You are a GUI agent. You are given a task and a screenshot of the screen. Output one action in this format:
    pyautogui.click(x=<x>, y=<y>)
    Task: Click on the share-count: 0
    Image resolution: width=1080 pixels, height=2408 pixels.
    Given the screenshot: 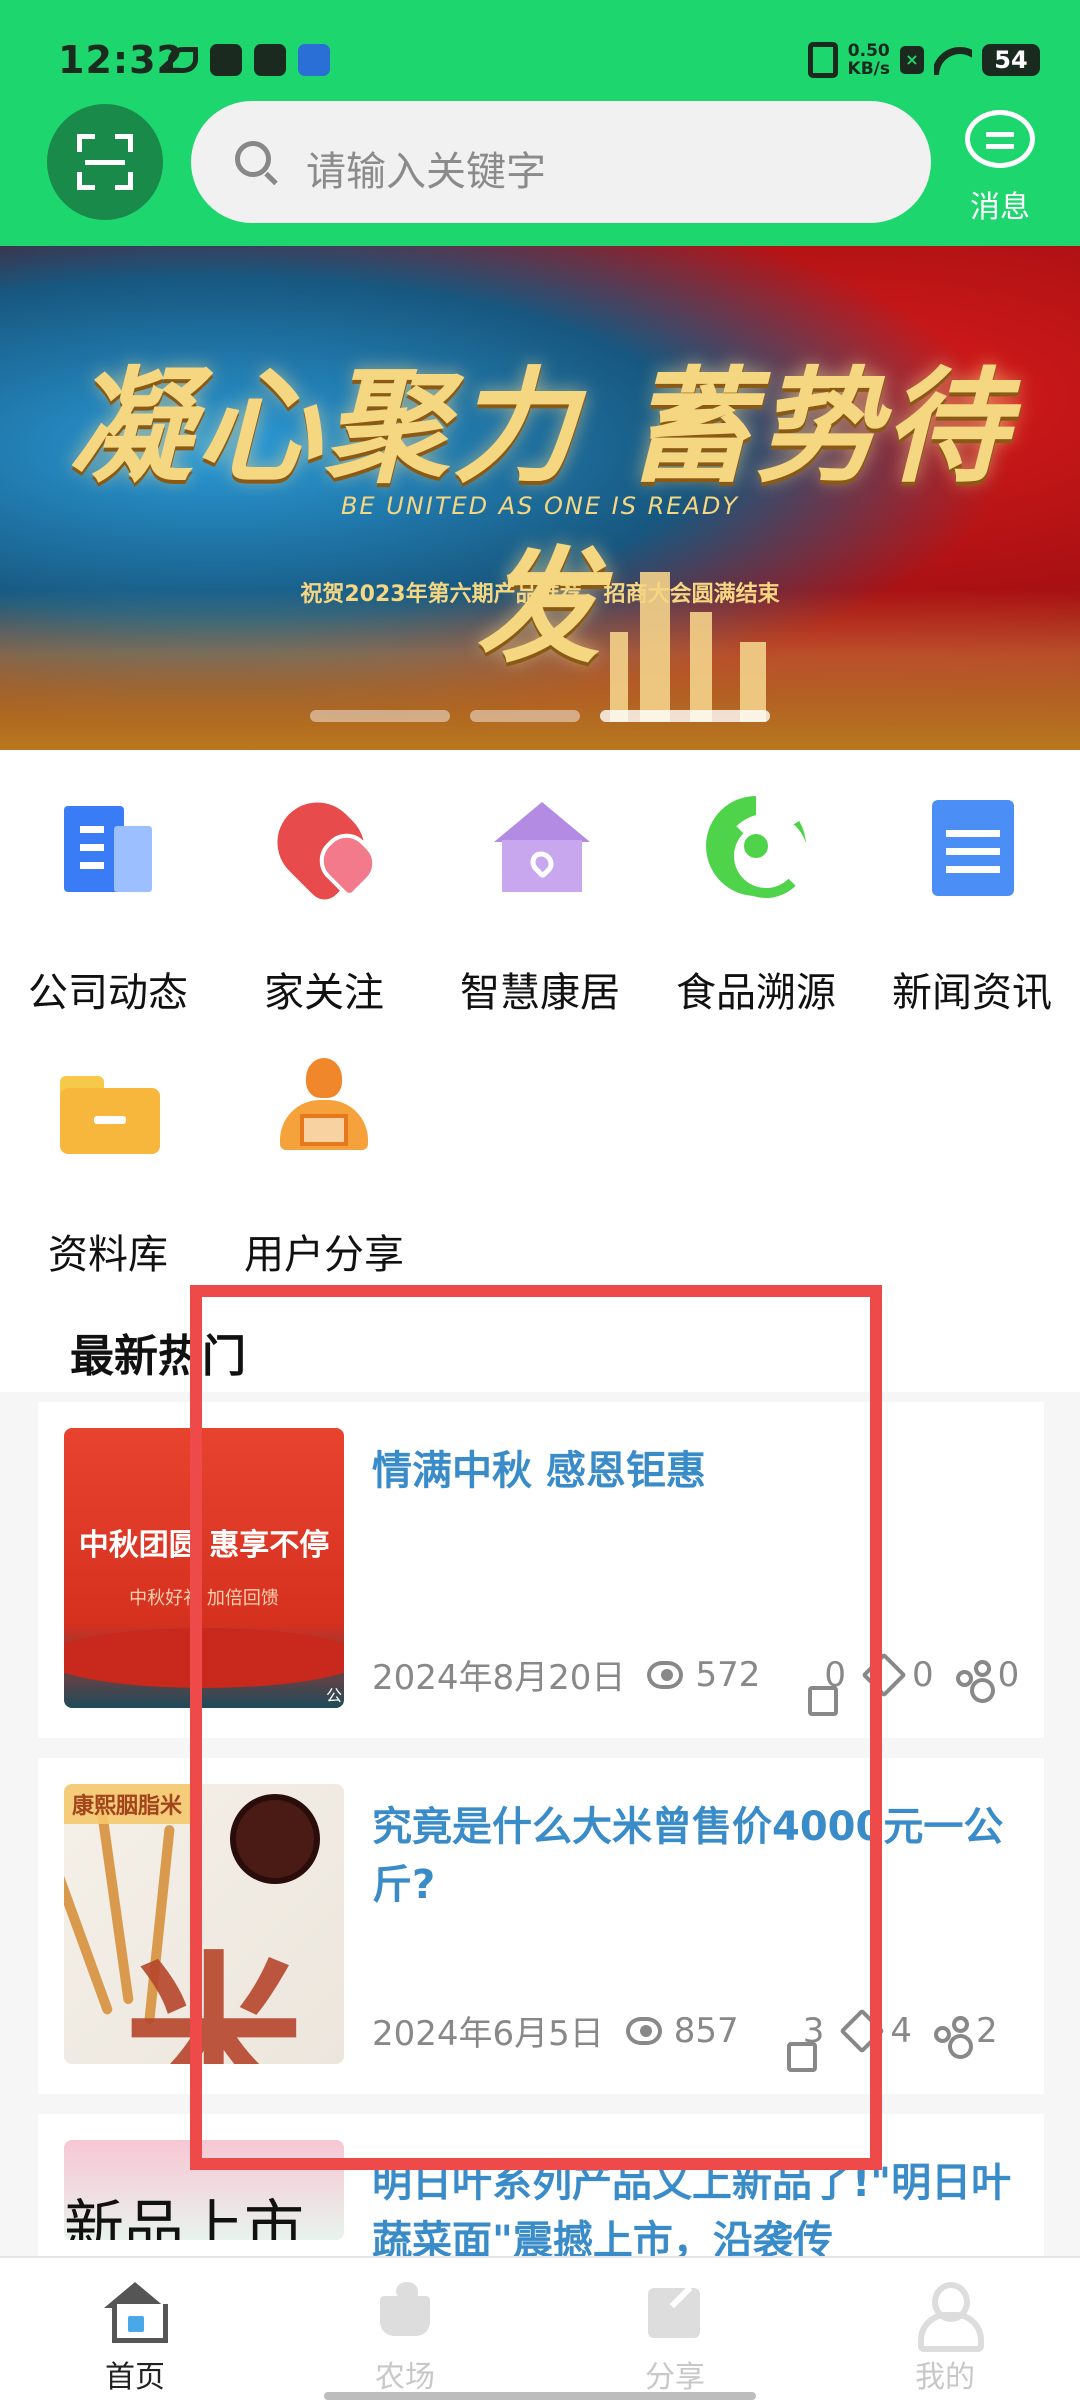 What is the action you would take?
    pyautogui.click(x=1008, y=1674)
    